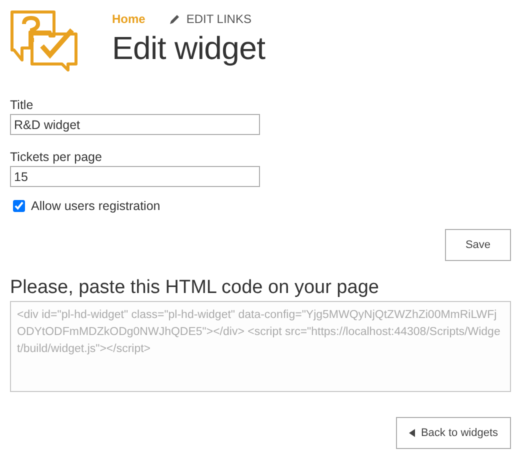 This screenshot has height=470, width=526. What do you see at coordinates (56, 157) in the screenshot?
I see `field-label: Tickets per page` at bounding box center [56, 157].